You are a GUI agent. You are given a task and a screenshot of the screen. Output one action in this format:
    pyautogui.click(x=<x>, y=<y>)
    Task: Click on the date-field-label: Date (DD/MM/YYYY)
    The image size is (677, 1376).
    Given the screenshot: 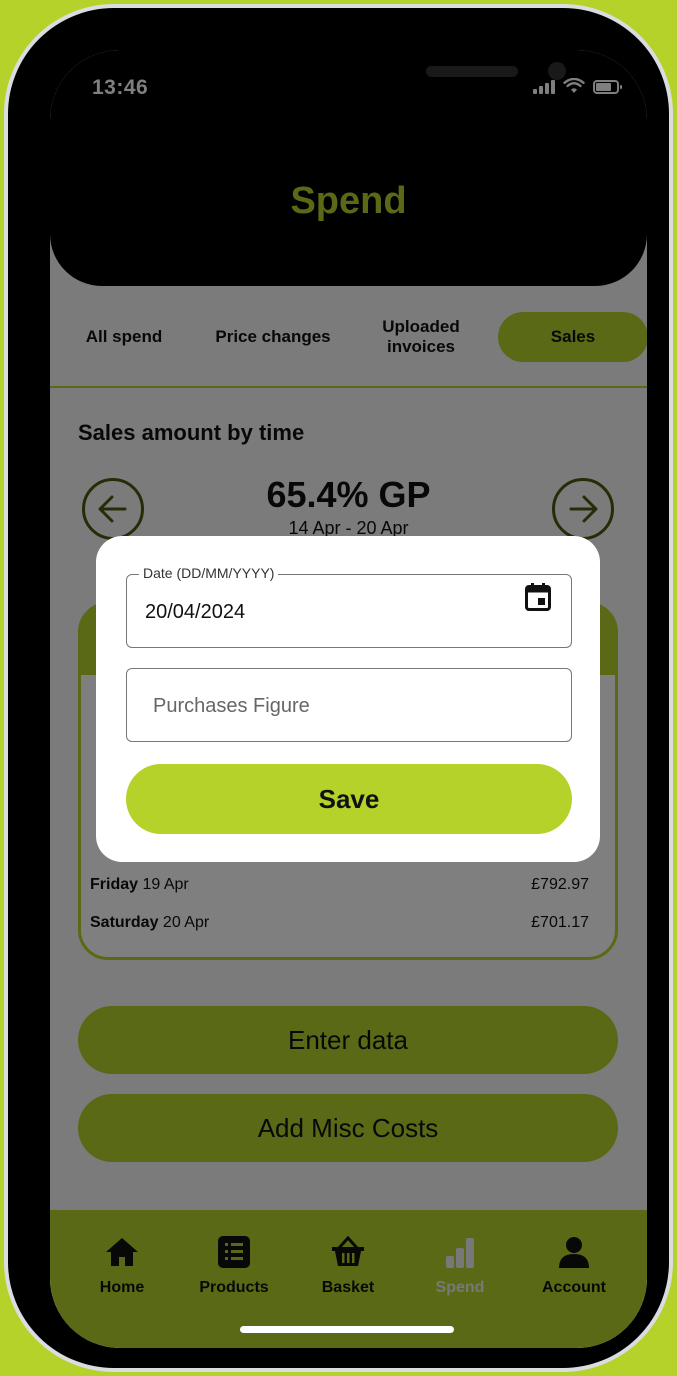 What is the action you would take?
    pyautogui.click(x=209, y=573)
    